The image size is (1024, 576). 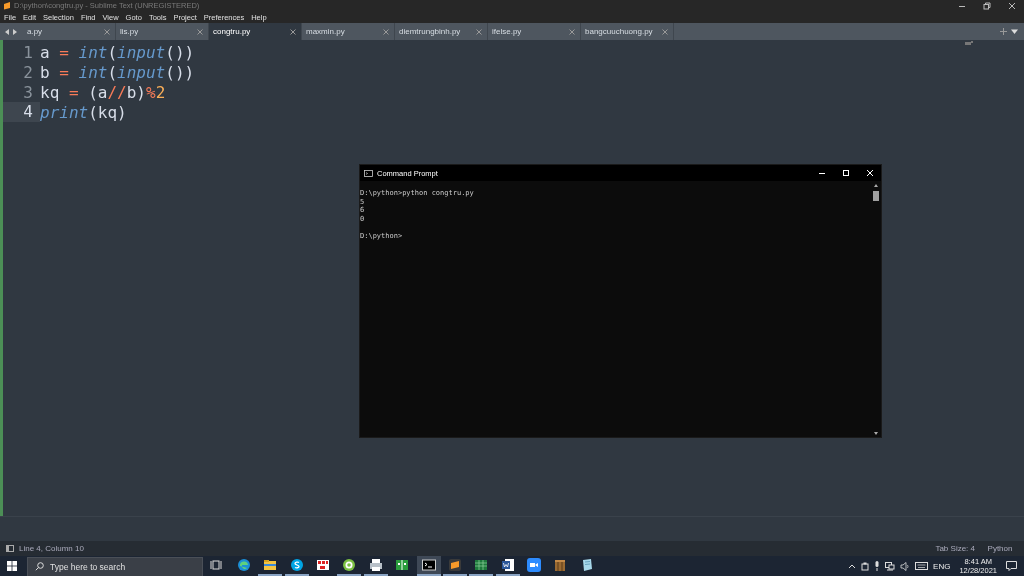 I want to click on dropdown-icon, so click(x=1014, y=31).